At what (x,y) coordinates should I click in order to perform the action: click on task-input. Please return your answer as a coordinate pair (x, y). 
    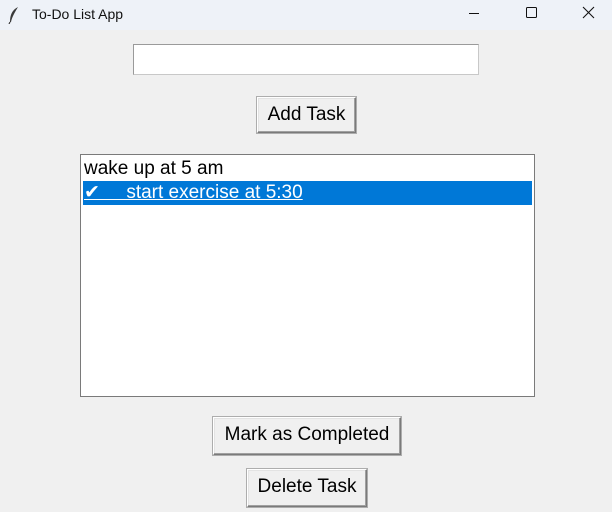
    Looking at the image, I should click on (306, 59).